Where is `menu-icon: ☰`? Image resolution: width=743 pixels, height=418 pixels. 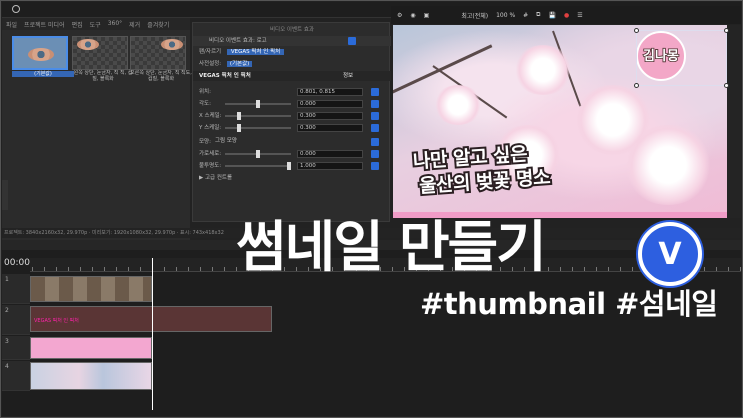
menu-icon: ☰ is located at coordinates (579, 15).